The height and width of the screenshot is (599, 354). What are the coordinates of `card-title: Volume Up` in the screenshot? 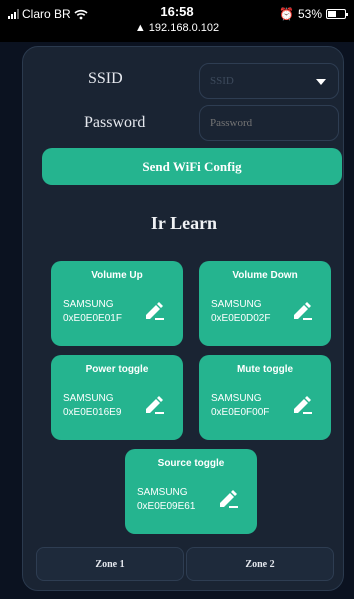 It's located at (117, 275).